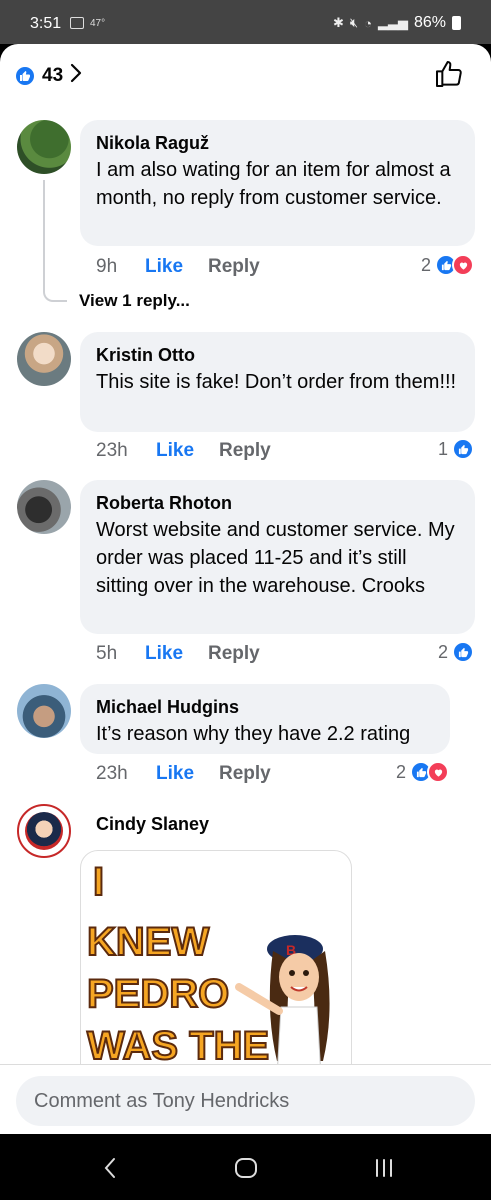 The image size is (491, 1200). What do you see at coordinates (277, 143) in the screenshot?
I see `comment-author: Nikola Raguž` at bounding box center [277, 143].